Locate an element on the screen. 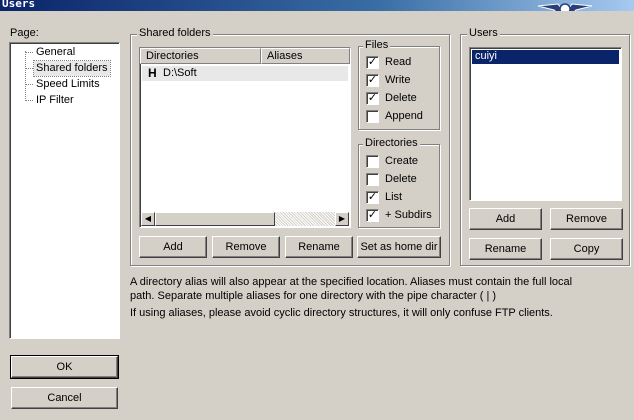 The height and width of the screenshot is (420, 634). users-list: cuiyi is located at coordinates (545, 124).